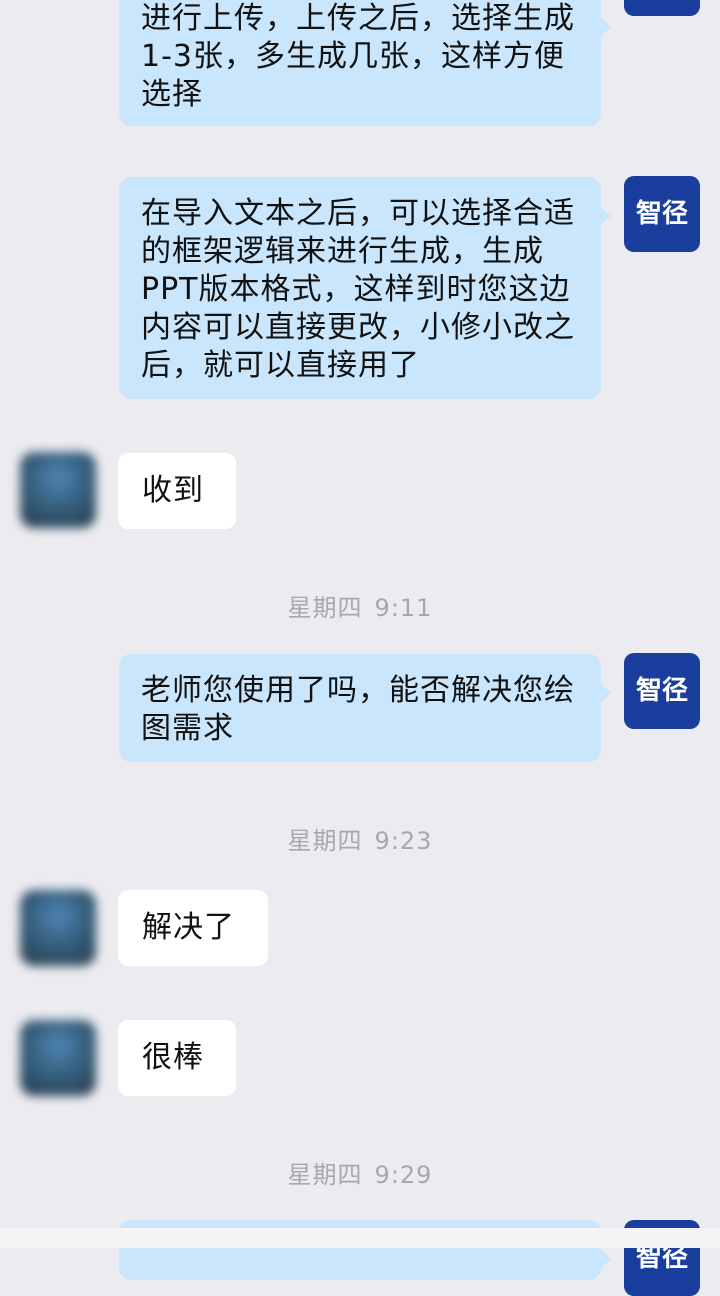 Image resolution: width=720 pixels, height=1296 pixels. What do you see at coordinates (360, 1238) in the screenshot?
I see `bottom-bar` at bounding box center [360, 1238].